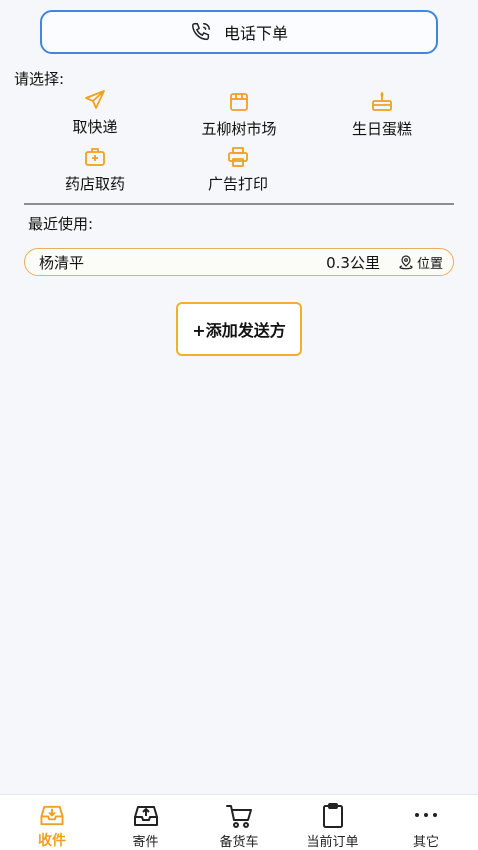 The width and height of the screenshot is (478, 850). What do you see at coordinates (406, 262) in the screenshot?
I see `location-icon` at bounding box center [406, 262].